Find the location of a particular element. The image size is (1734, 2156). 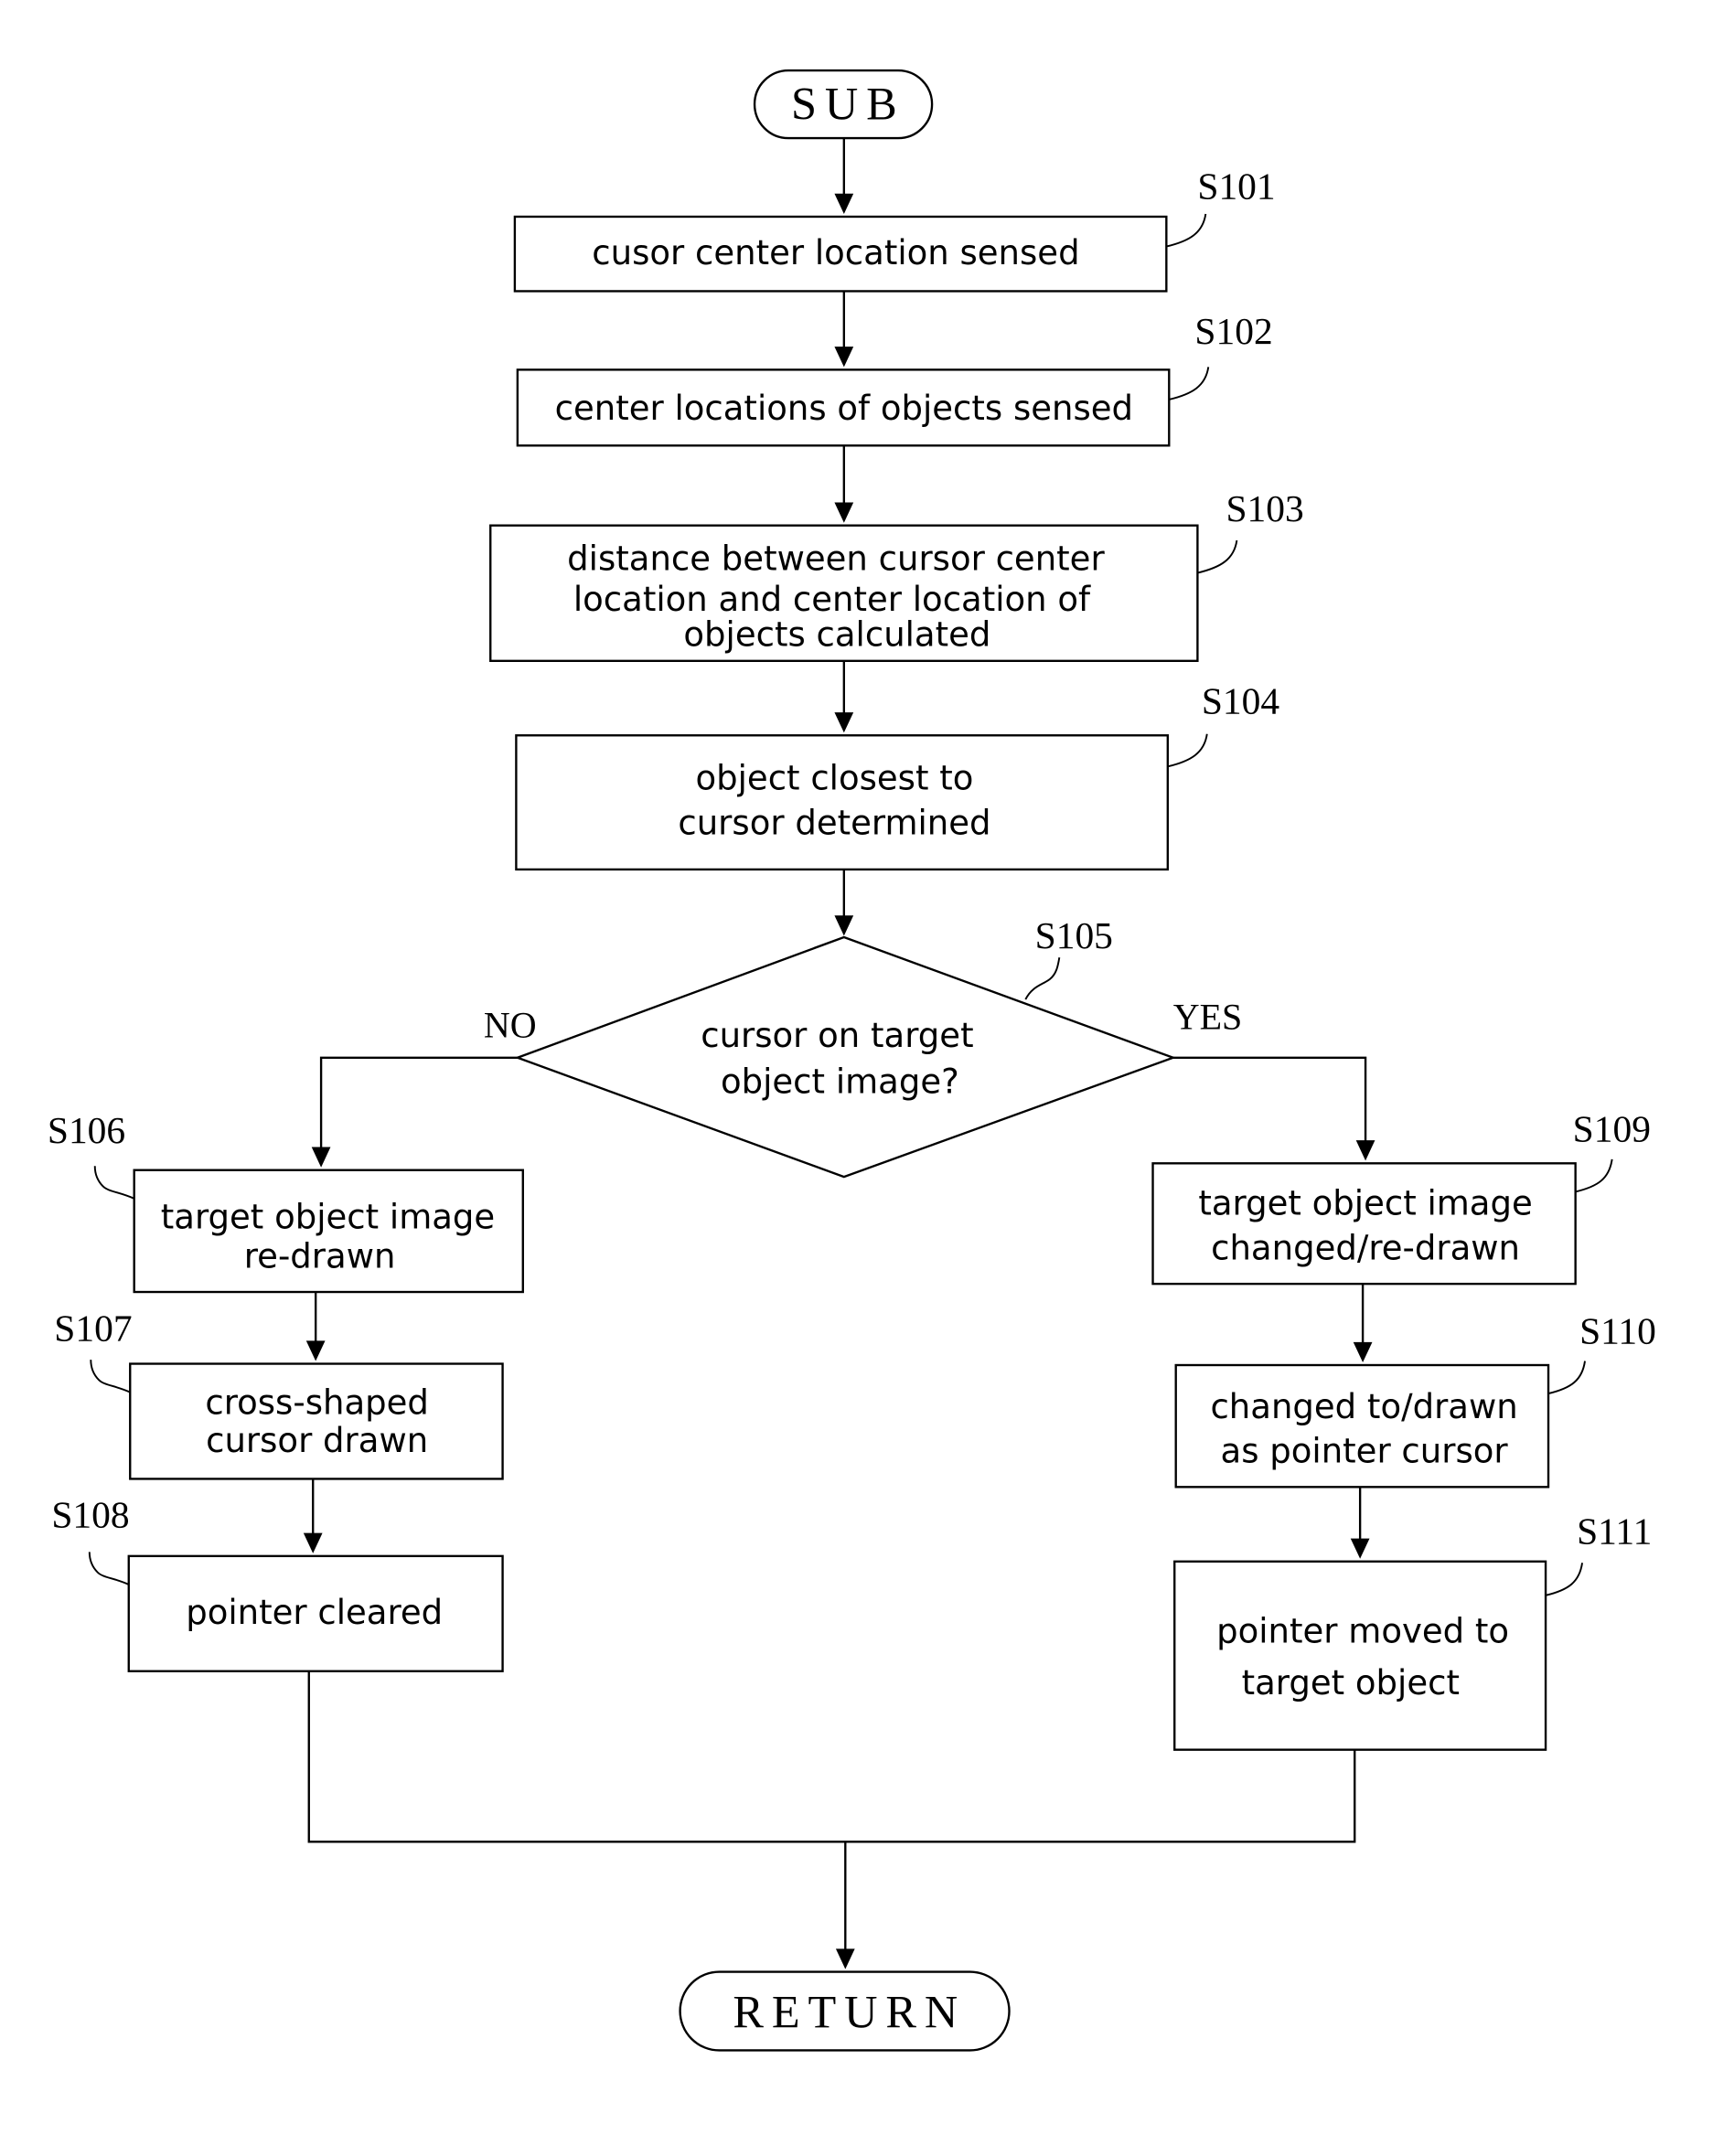

connector-no-s106 is located at coordinates (419, 1103).